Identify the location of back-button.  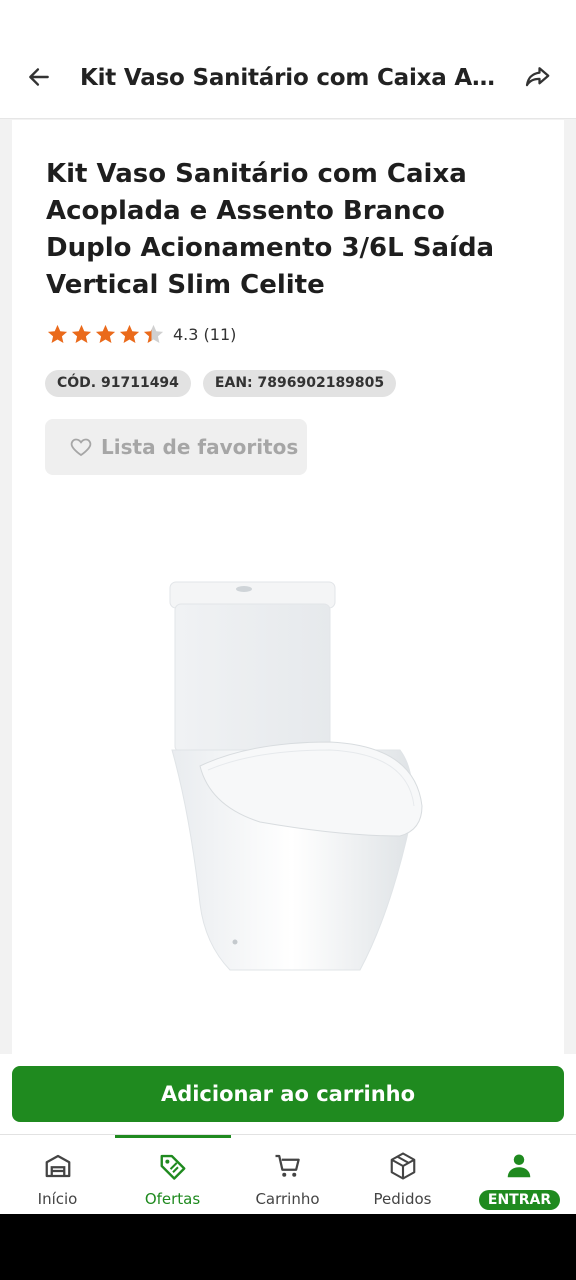
(39, 77).